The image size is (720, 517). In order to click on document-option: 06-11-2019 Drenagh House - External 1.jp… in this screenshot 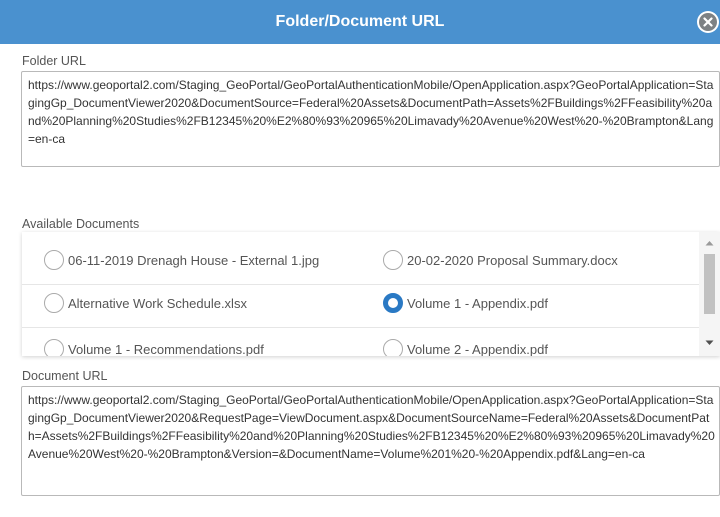, I will do `click(181, 260)`.